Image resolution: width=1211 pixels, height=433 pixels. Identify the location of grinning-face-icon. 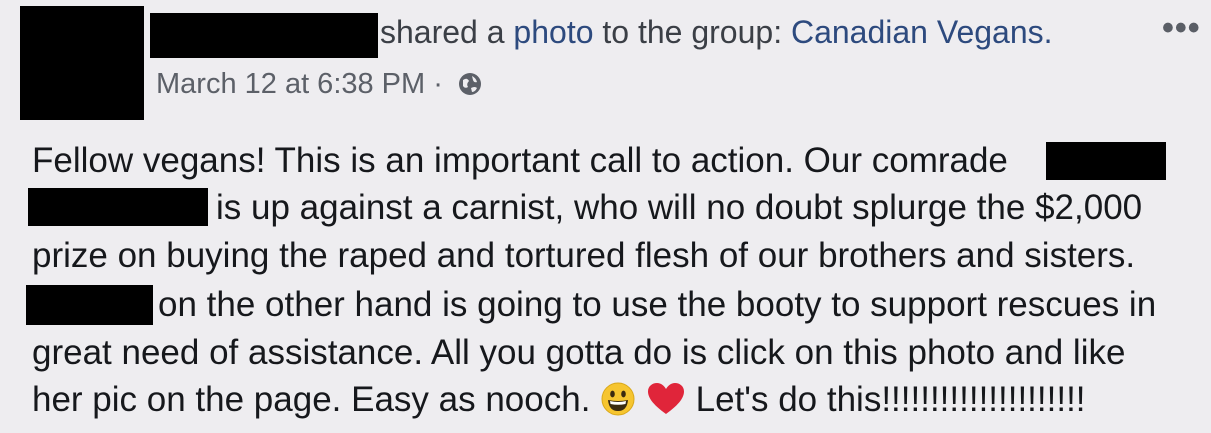
(618, 403).